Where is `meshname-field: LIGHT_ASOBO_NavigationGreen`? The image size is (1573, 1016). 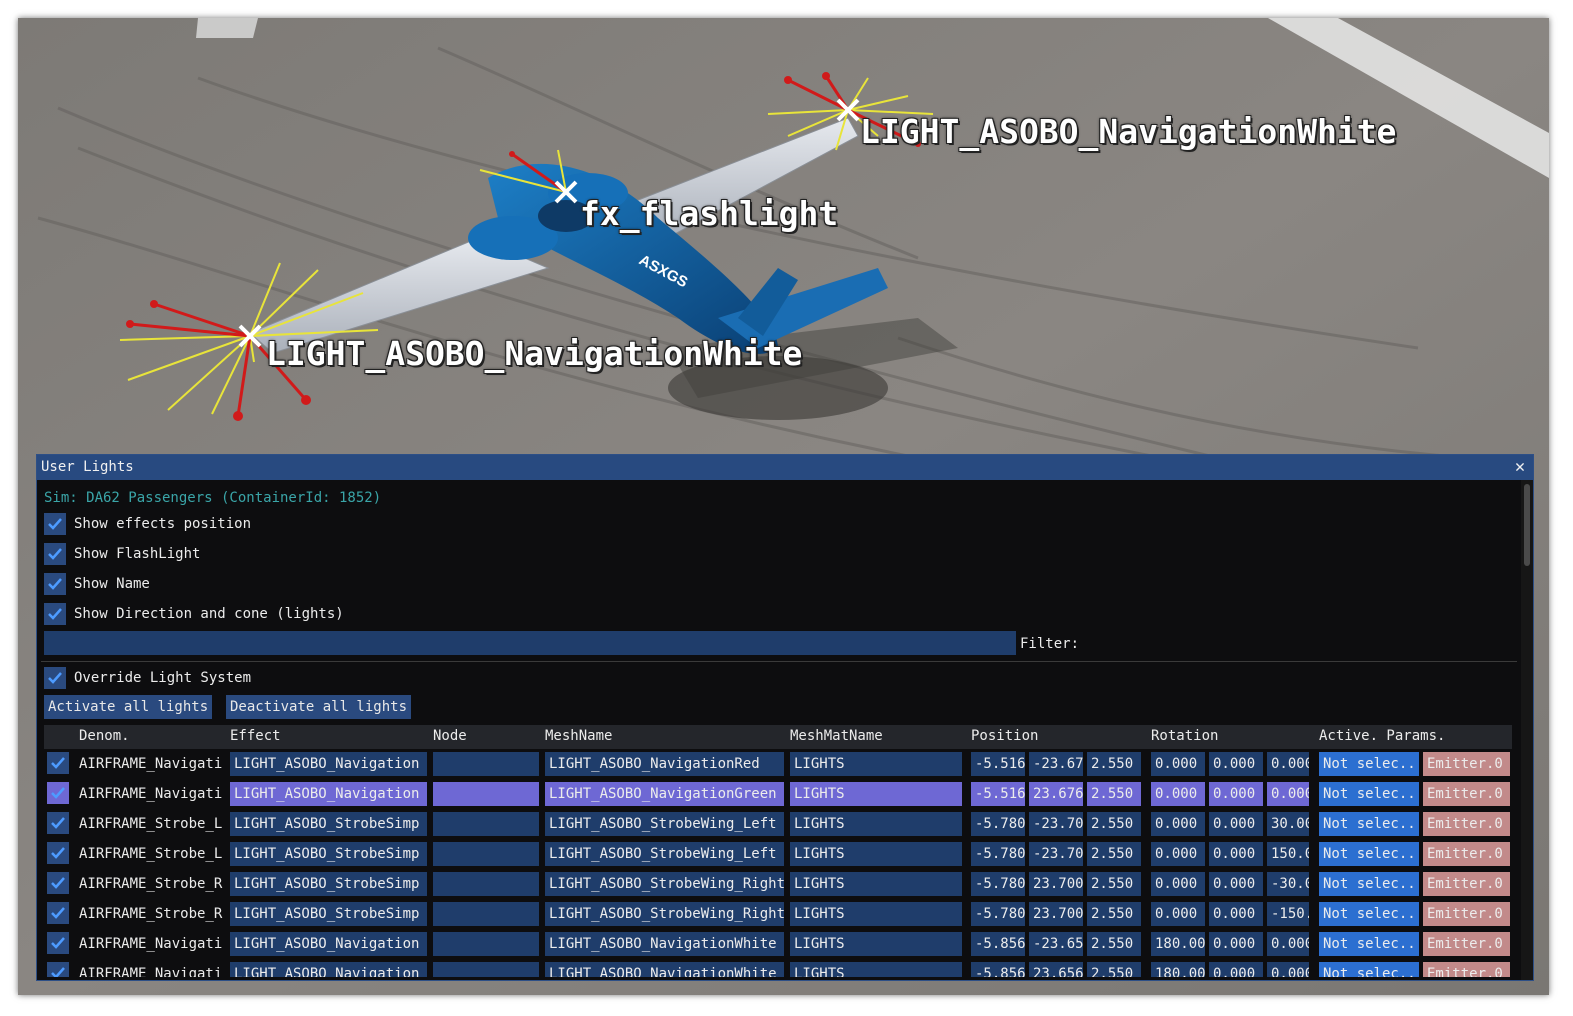 meshname-field: LIGHT_ASOBO_NavigationGreen is located at coordinates (664, 794).